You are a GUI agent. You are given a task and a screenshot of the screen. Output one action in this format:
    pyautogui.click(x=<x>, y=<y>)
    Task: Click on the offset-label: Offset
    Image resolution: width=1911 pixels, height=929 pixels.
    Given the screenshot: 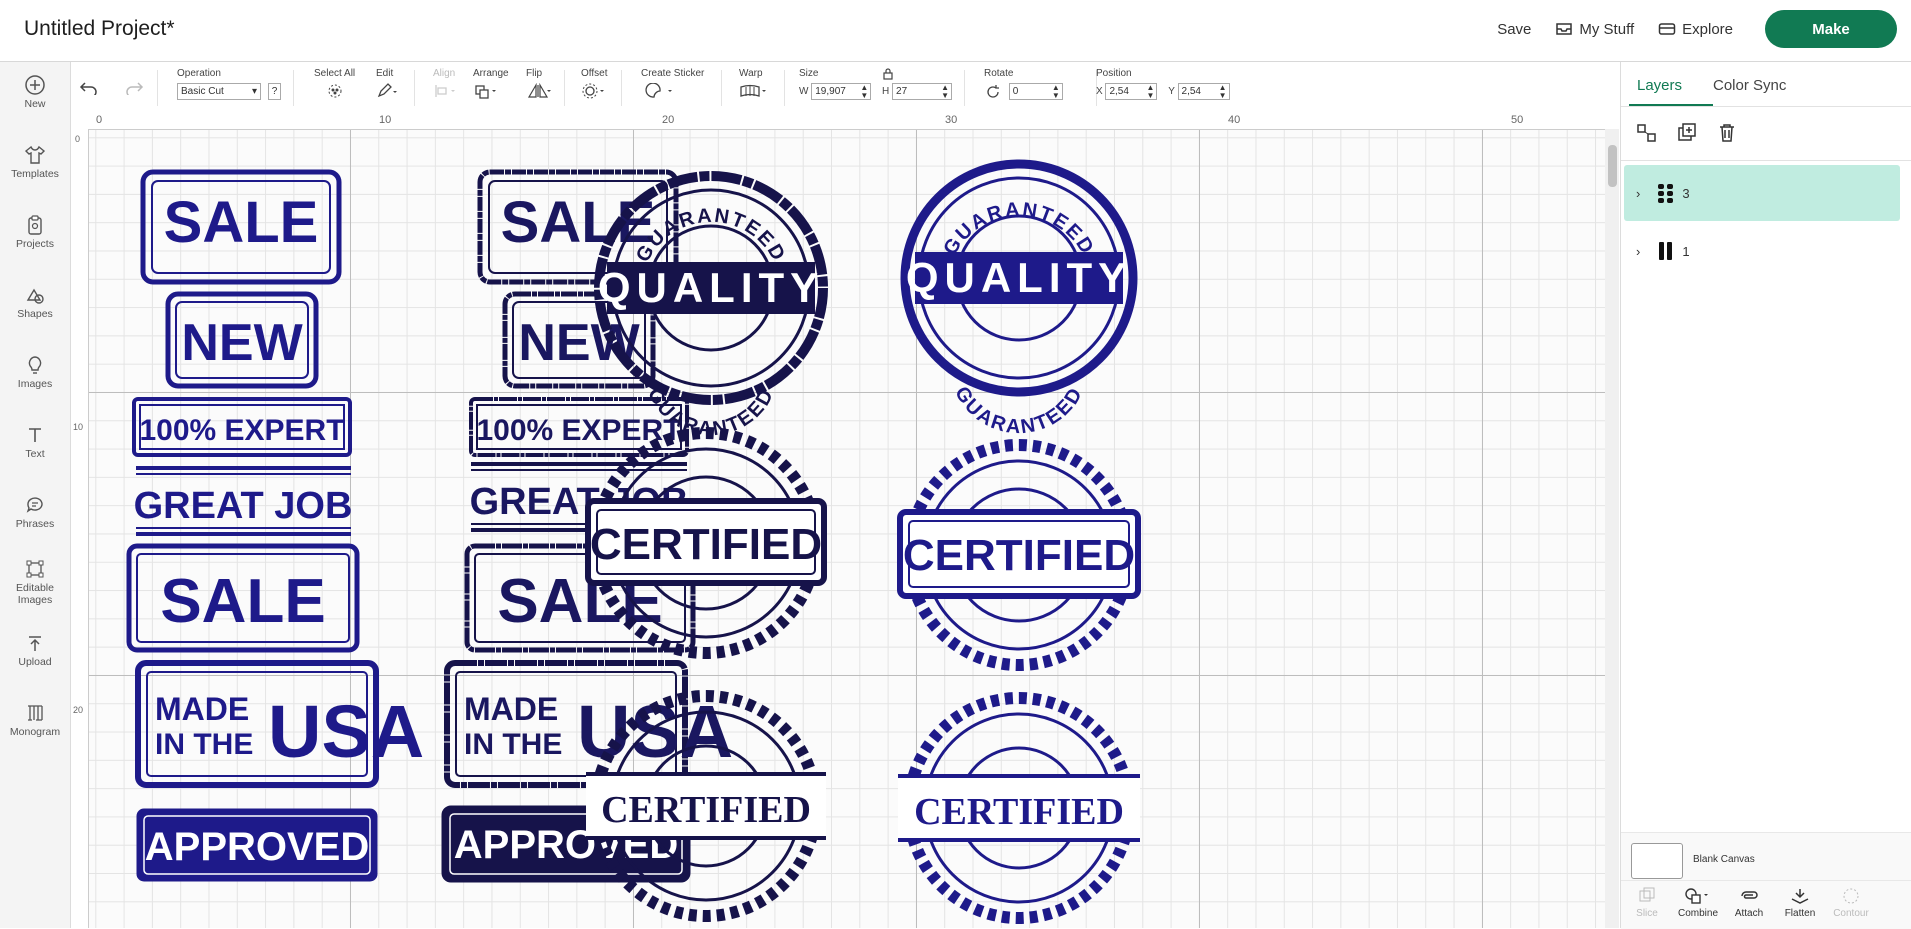 What is the action you would take?
    pyautogui.click(x=594, y=73)
    